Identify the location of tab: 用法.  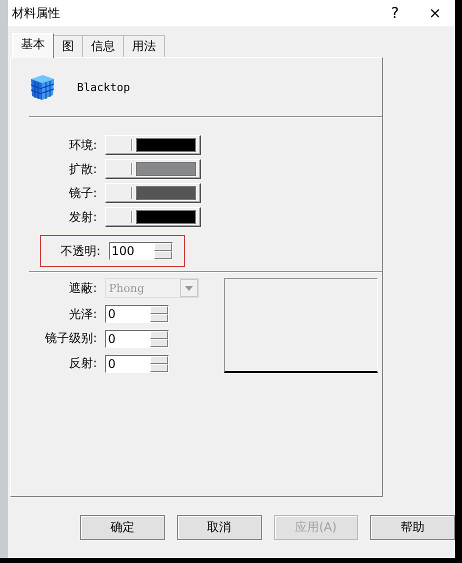
(144, 46).